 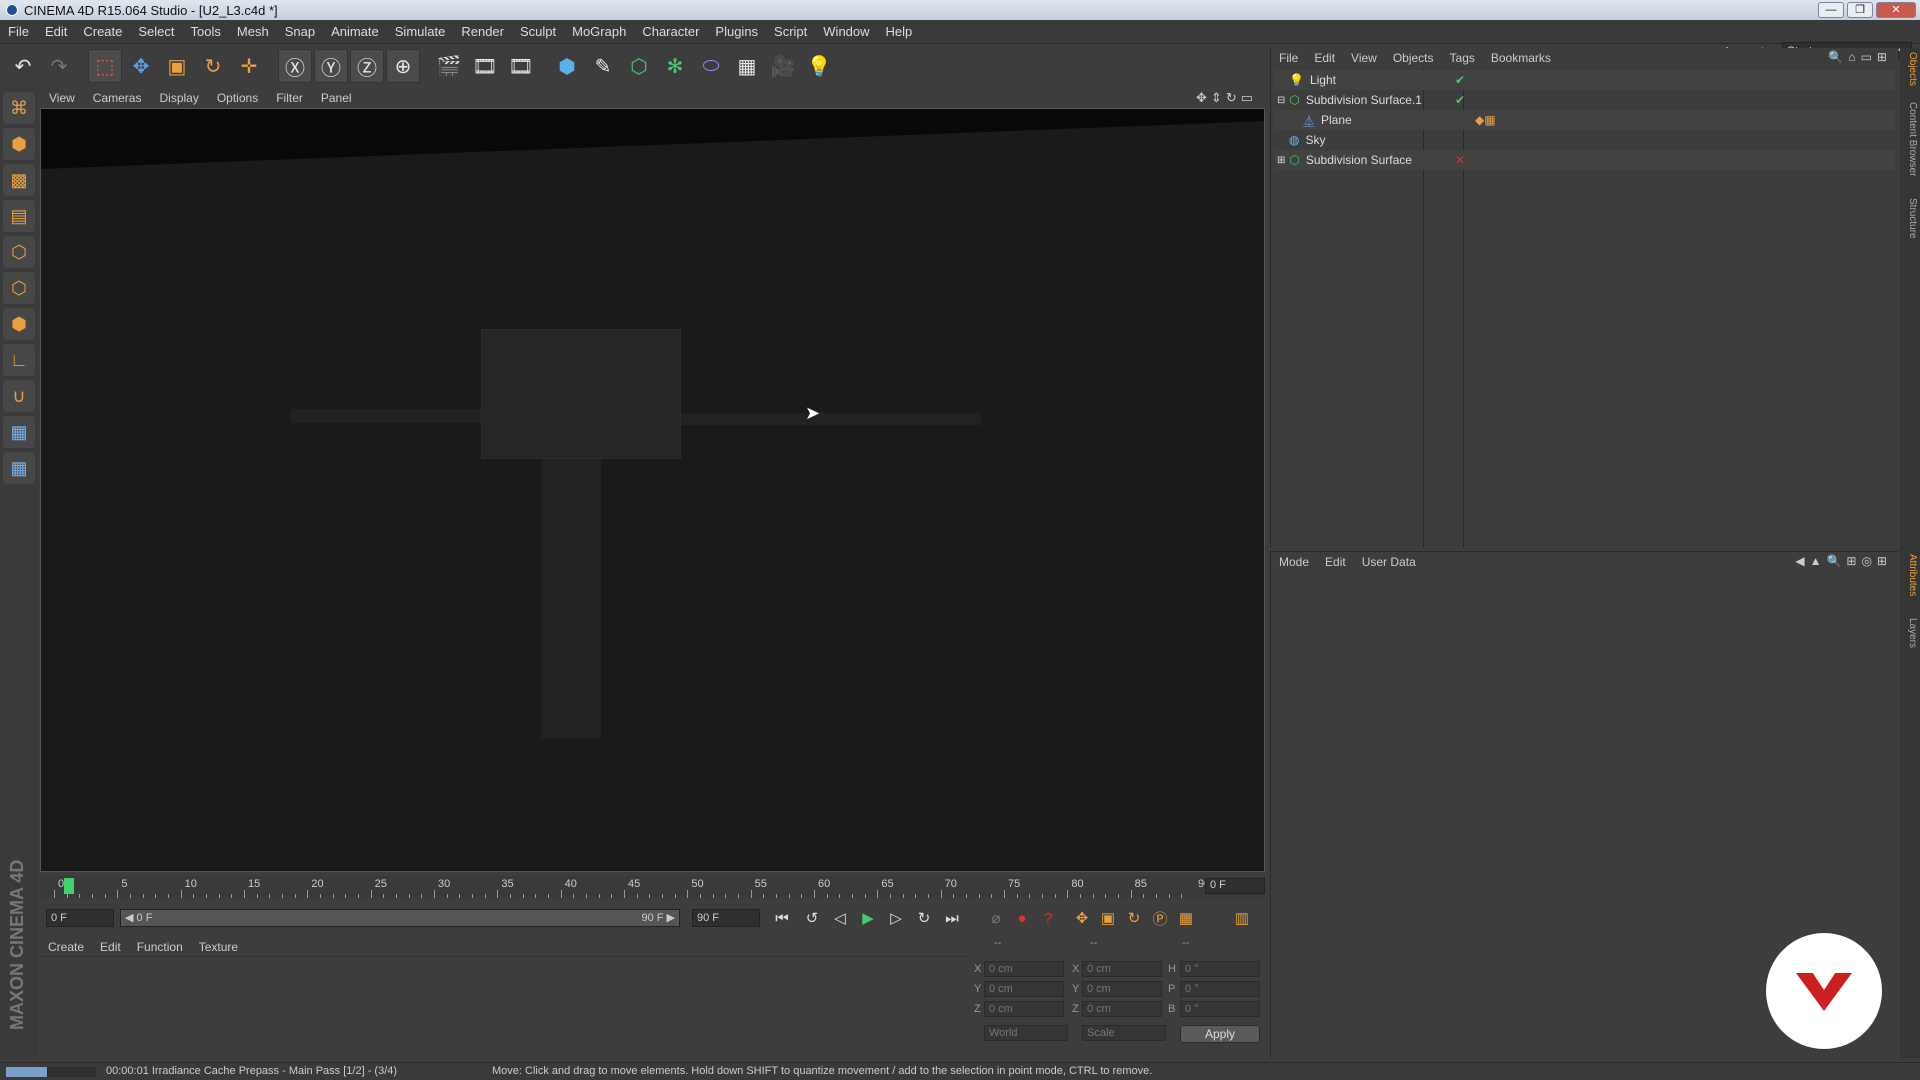 I want to click on autokey-icon: ?, so click(x=1048, y=918).